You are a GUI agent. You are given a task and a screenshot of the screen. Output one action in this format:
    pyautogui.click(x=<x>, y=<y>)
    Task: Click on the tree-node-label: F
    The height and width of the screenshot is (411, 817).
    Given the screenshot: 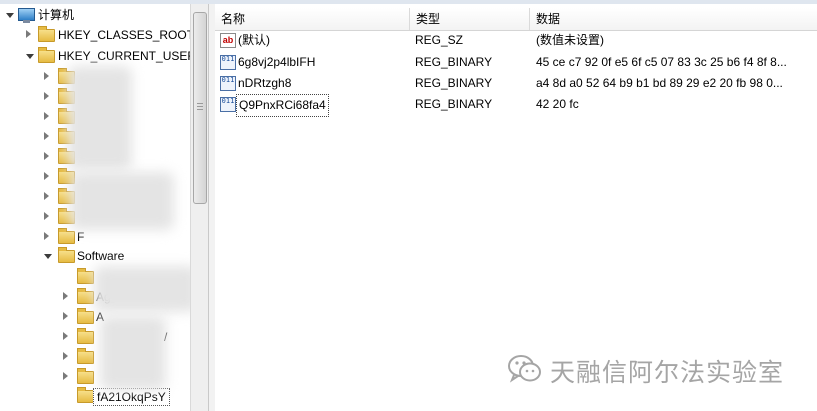 What is the action you would take?
    pyautogui.click(x=81, y=237)
    